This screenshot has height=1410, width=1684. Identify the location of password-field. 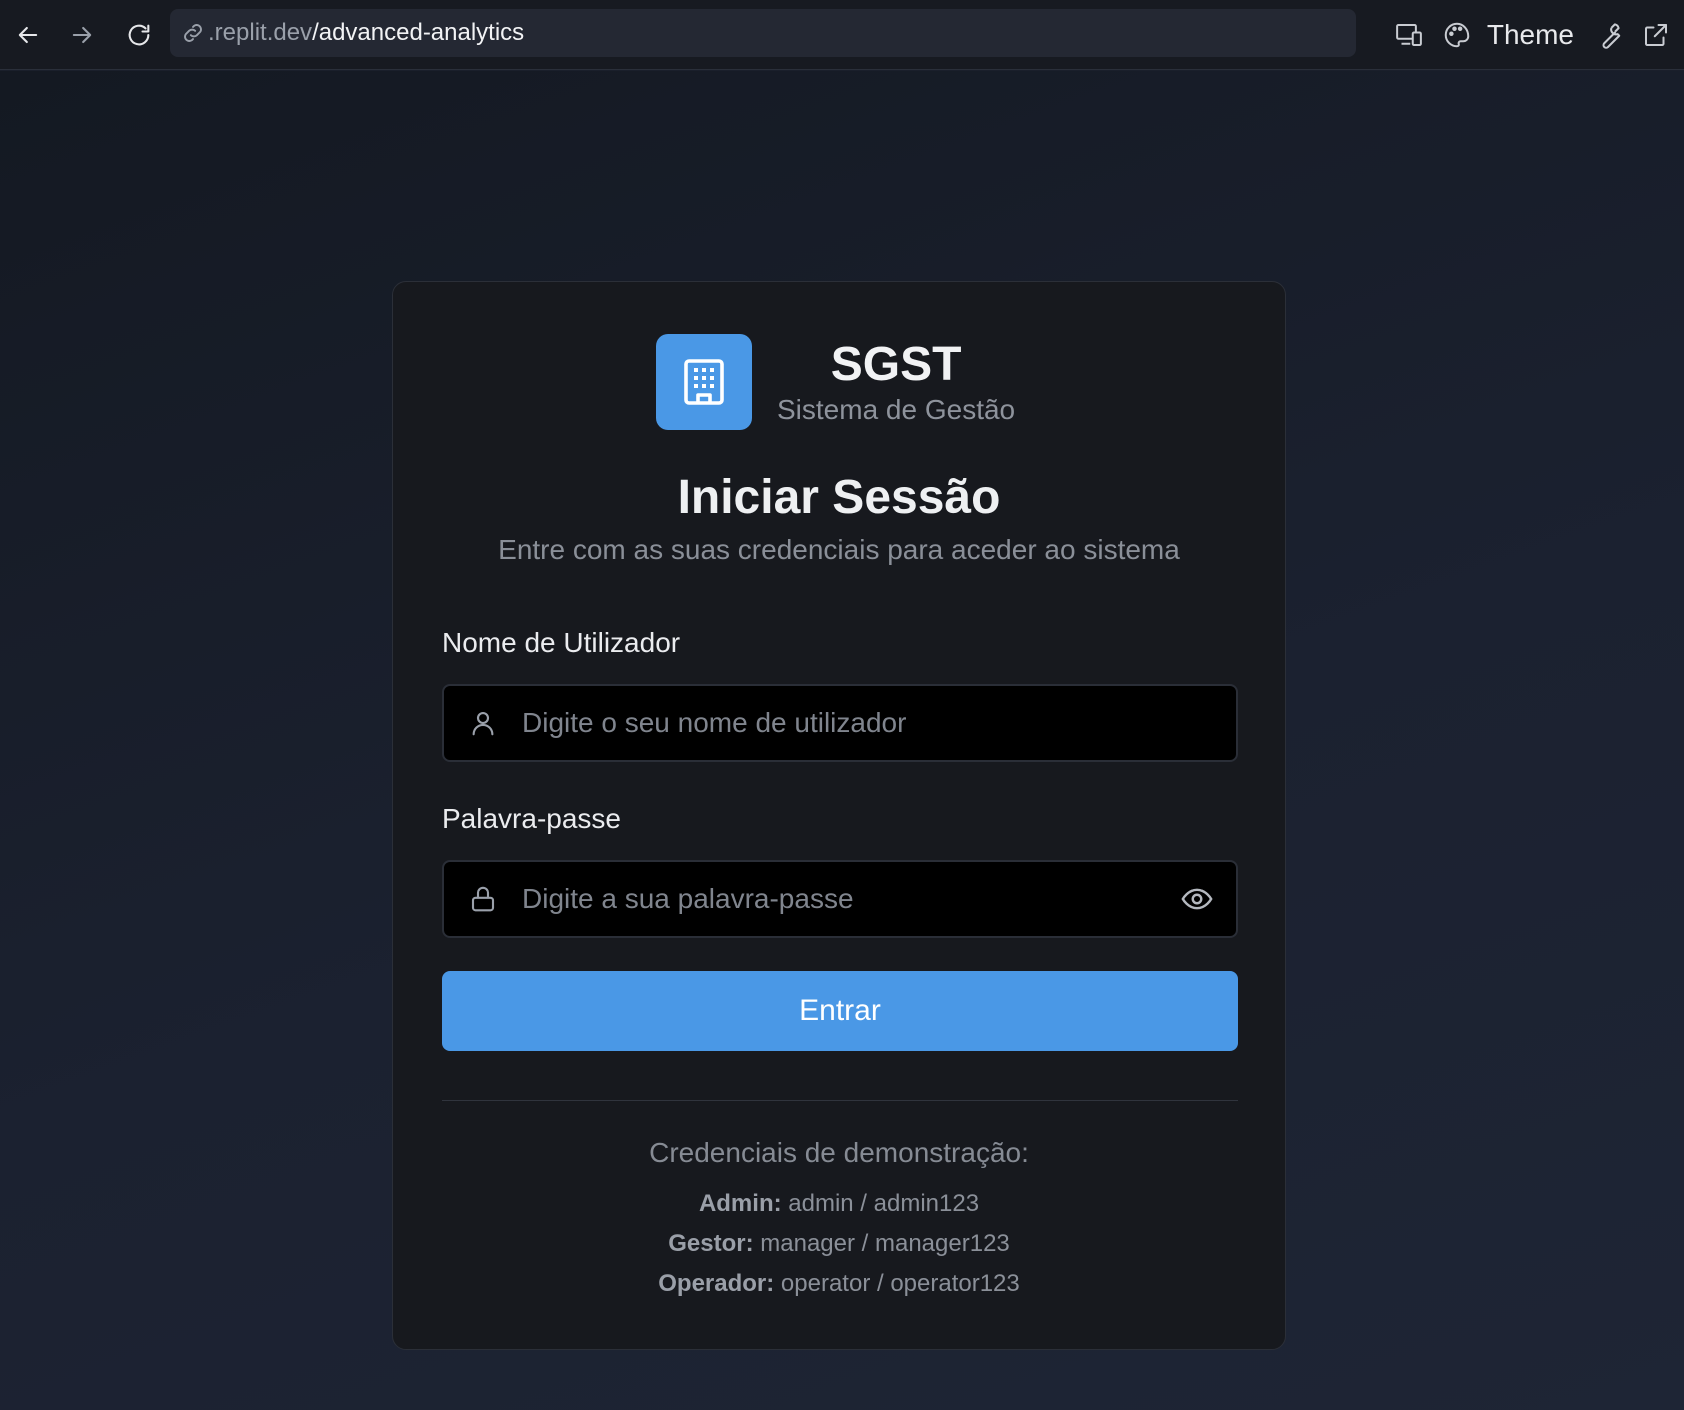
(840, 899).